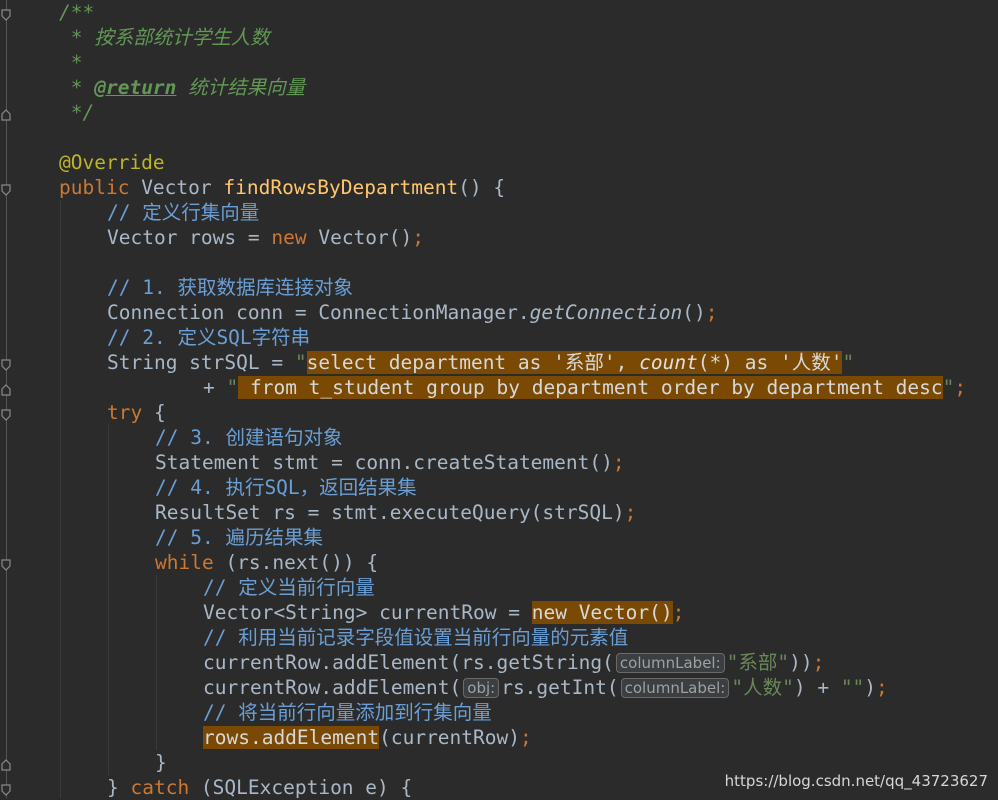 The image size is (998, 800). What do you see at coordinates (341, 187) in the screenshot?
I see `method-name: findRowsByDepartment` at bounding box center [341, 187].